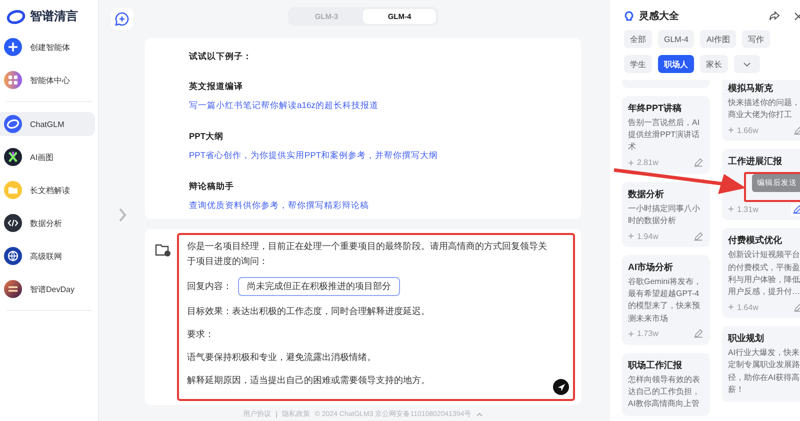 This screenshot has width=800, height=421. What do you see at coordinates (385, 106) in the screenshot?
I see `example-link: 写一篇小红书笔记帮你解读a16z的超长科技报道` at bounding box center [385, 106].